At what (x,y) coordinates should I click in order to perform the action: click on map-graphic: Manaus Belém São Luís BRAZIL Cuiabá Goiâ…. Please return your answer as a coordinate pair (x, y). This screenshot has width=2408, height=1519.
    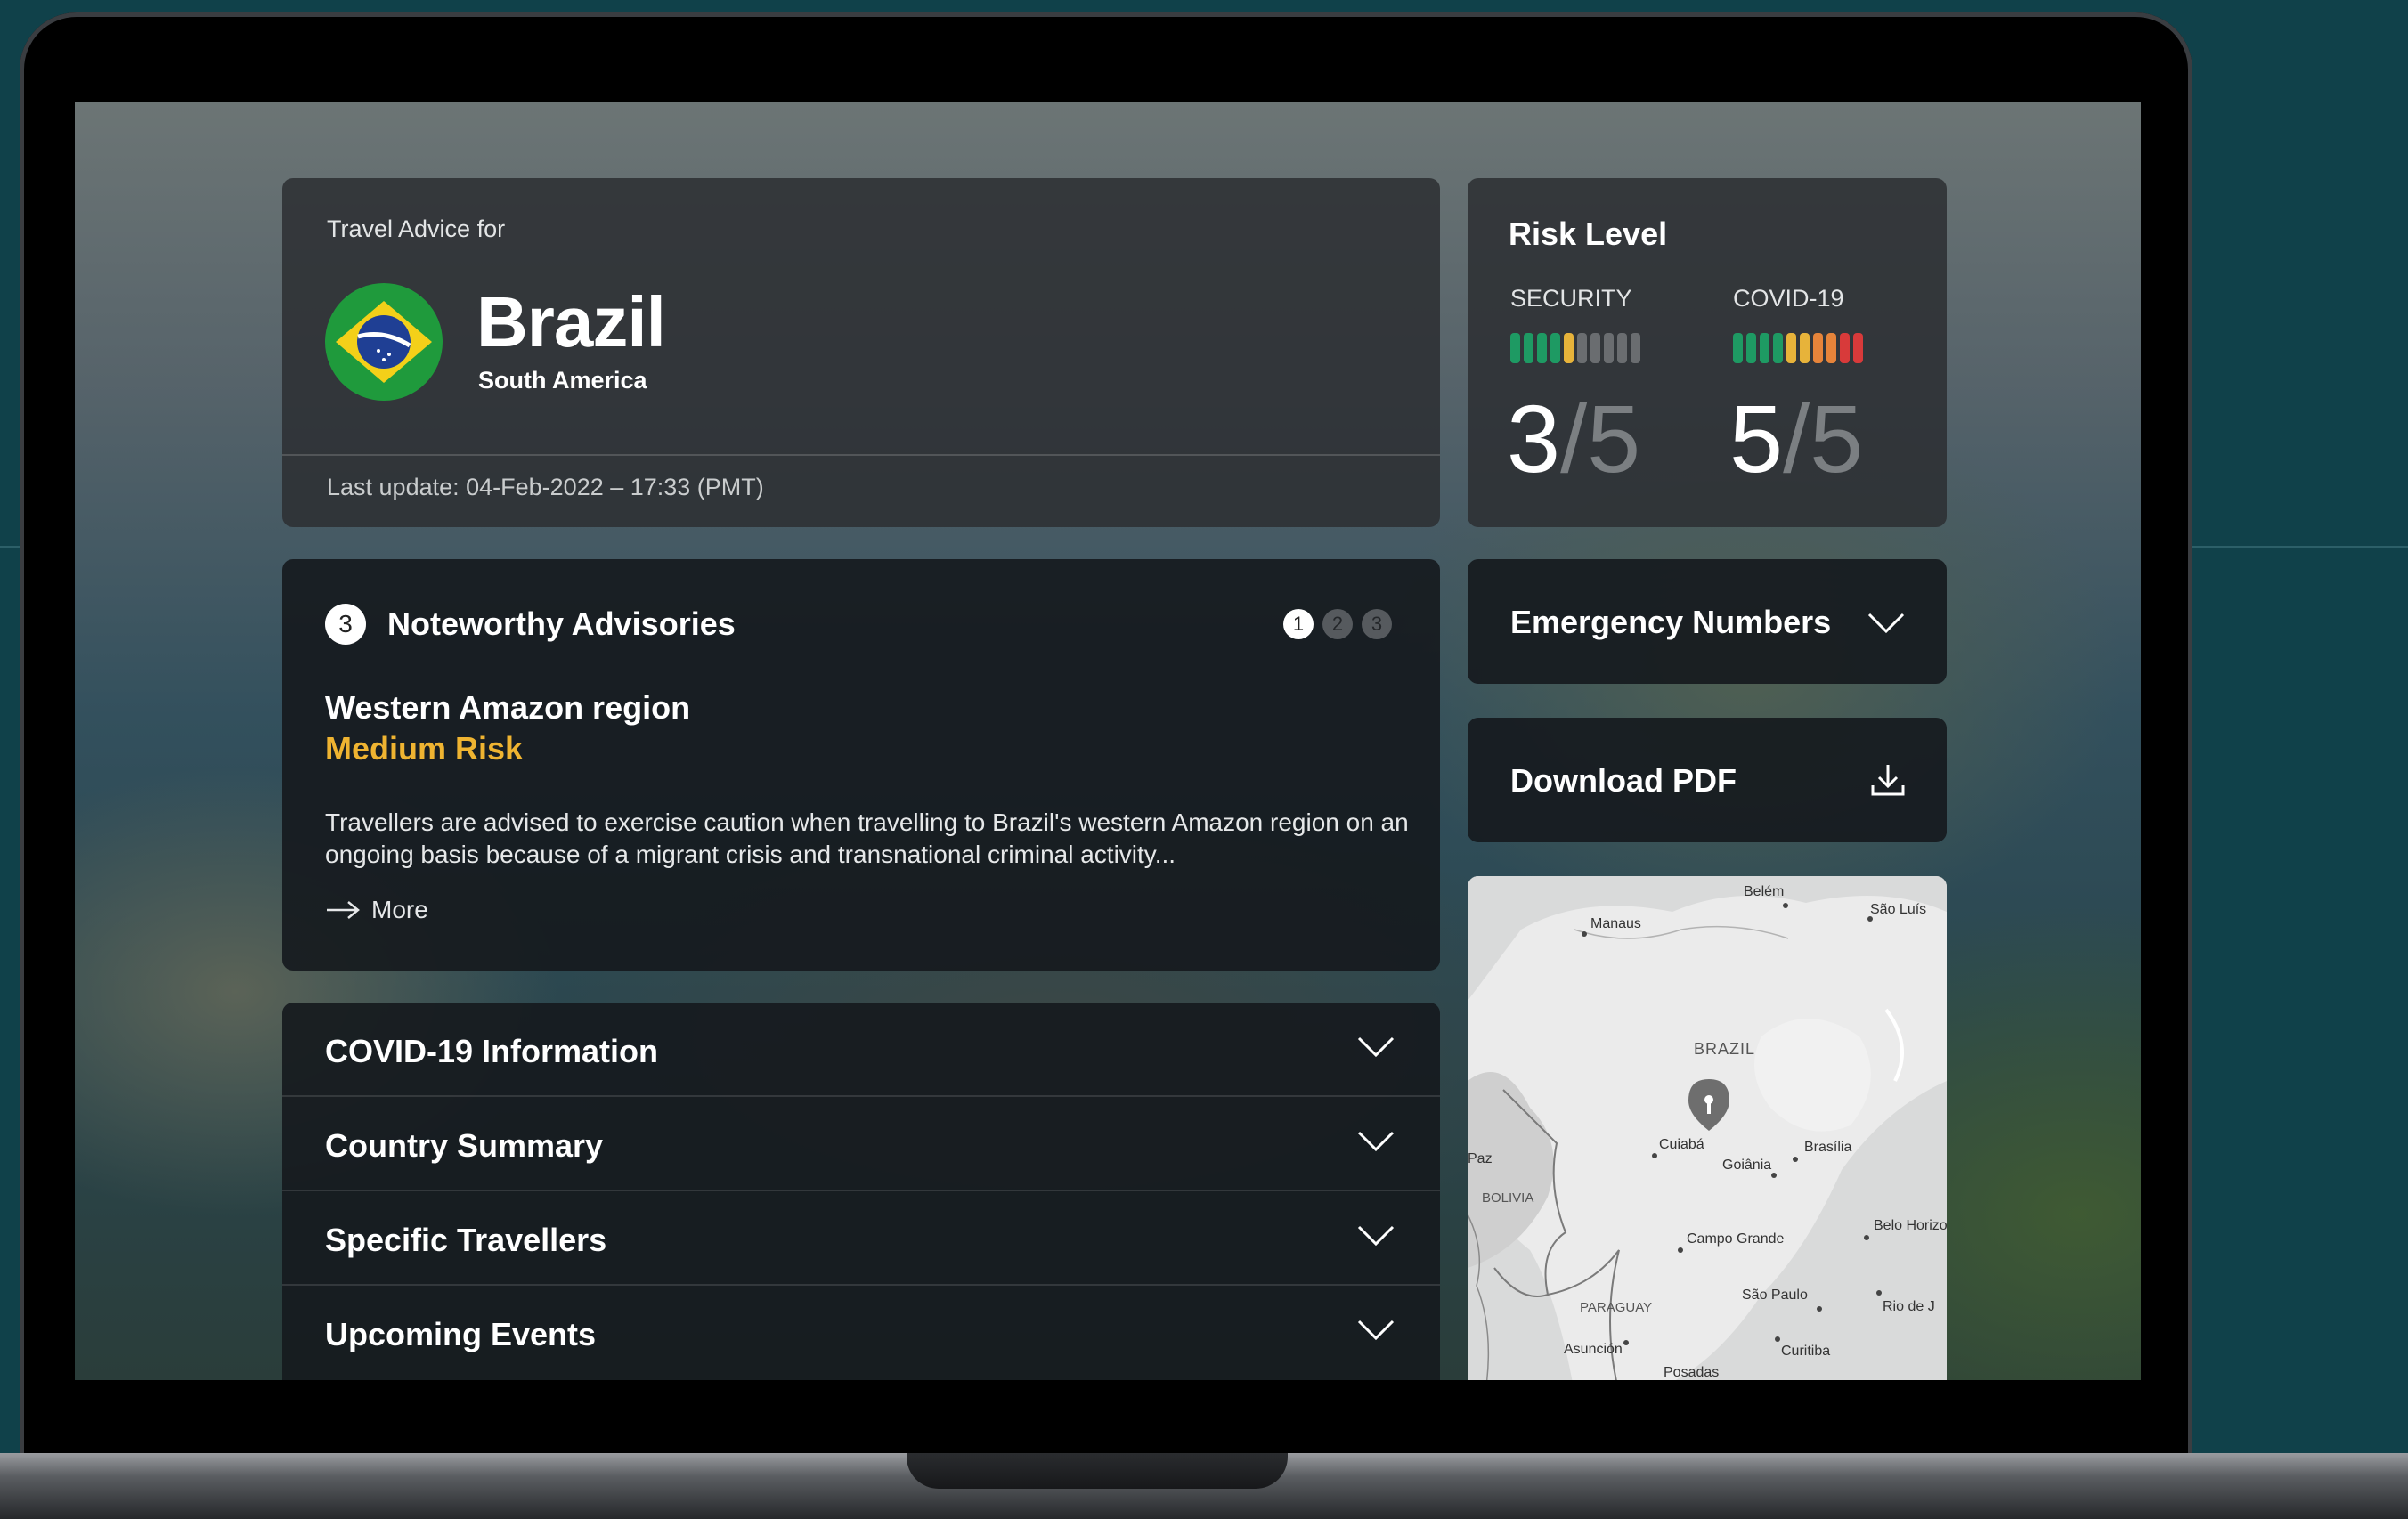
    Looking at the image, I should click on (1708, 1128).